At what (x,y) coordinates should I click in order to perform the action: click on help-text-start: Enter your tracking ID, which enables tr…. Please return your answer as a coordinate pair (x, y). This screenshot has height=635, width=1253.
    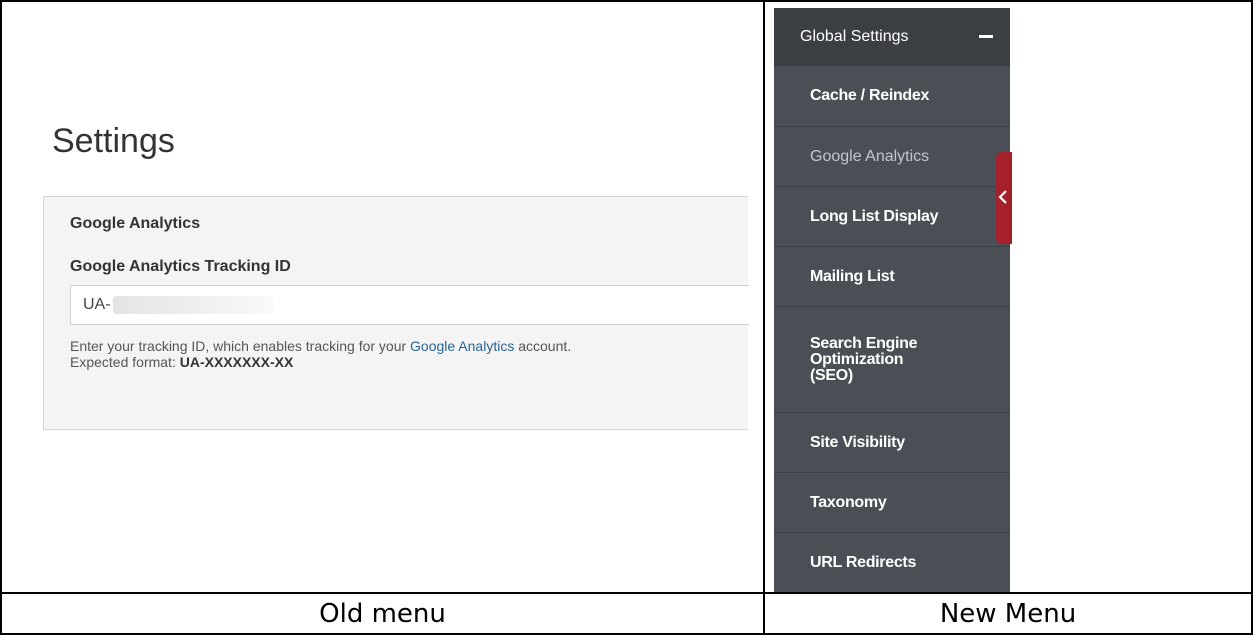
    Looking at the image, I should click on (240, 346).